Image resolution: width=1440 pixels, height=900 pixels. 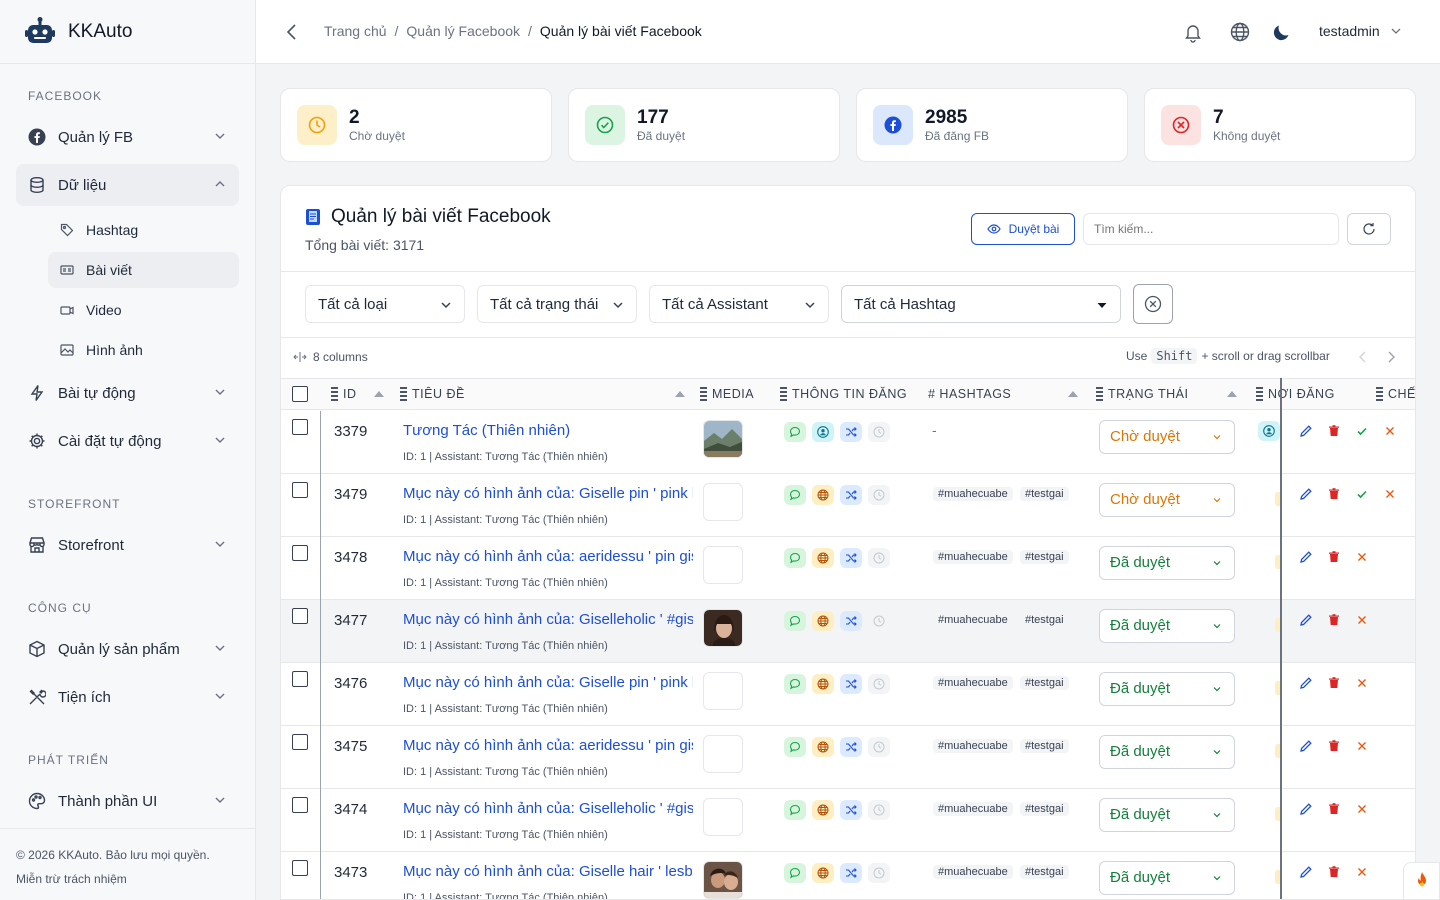 I want to click on scroll-left-icon, so click(x=1363, y=357).